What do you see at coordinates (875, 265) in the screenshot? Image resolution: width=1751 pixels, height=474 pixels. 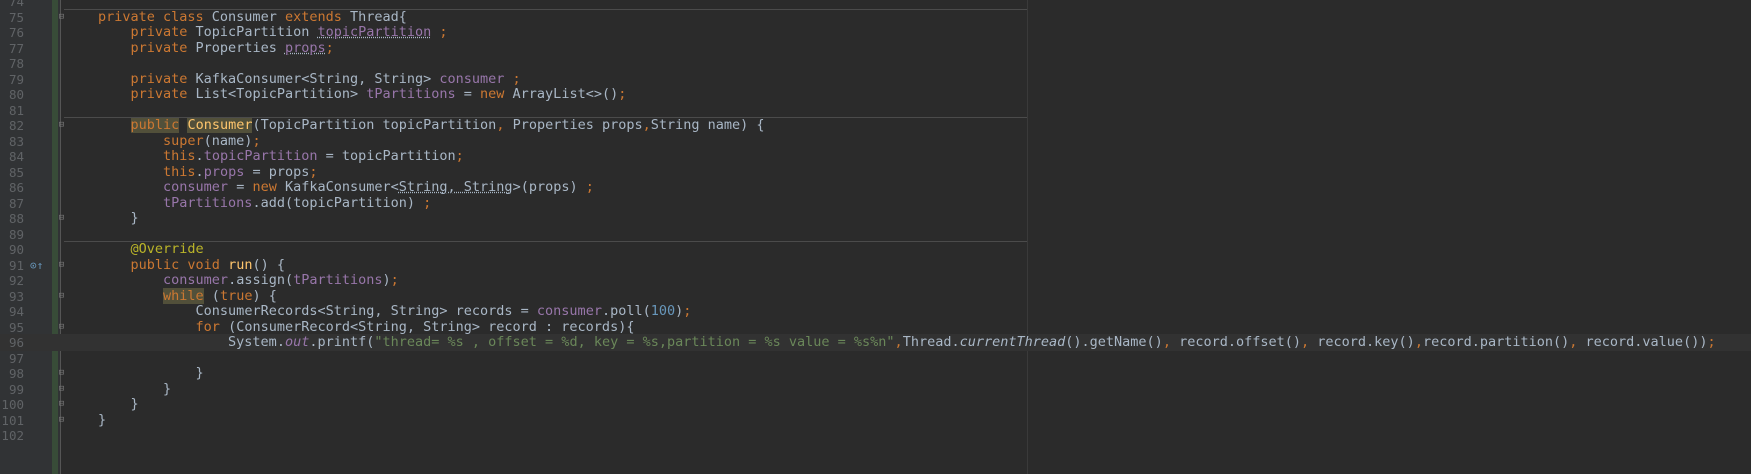 I see `code-line: 91 ⊙↑ ⊟ public void run() {` at bounding box center [875, 265].